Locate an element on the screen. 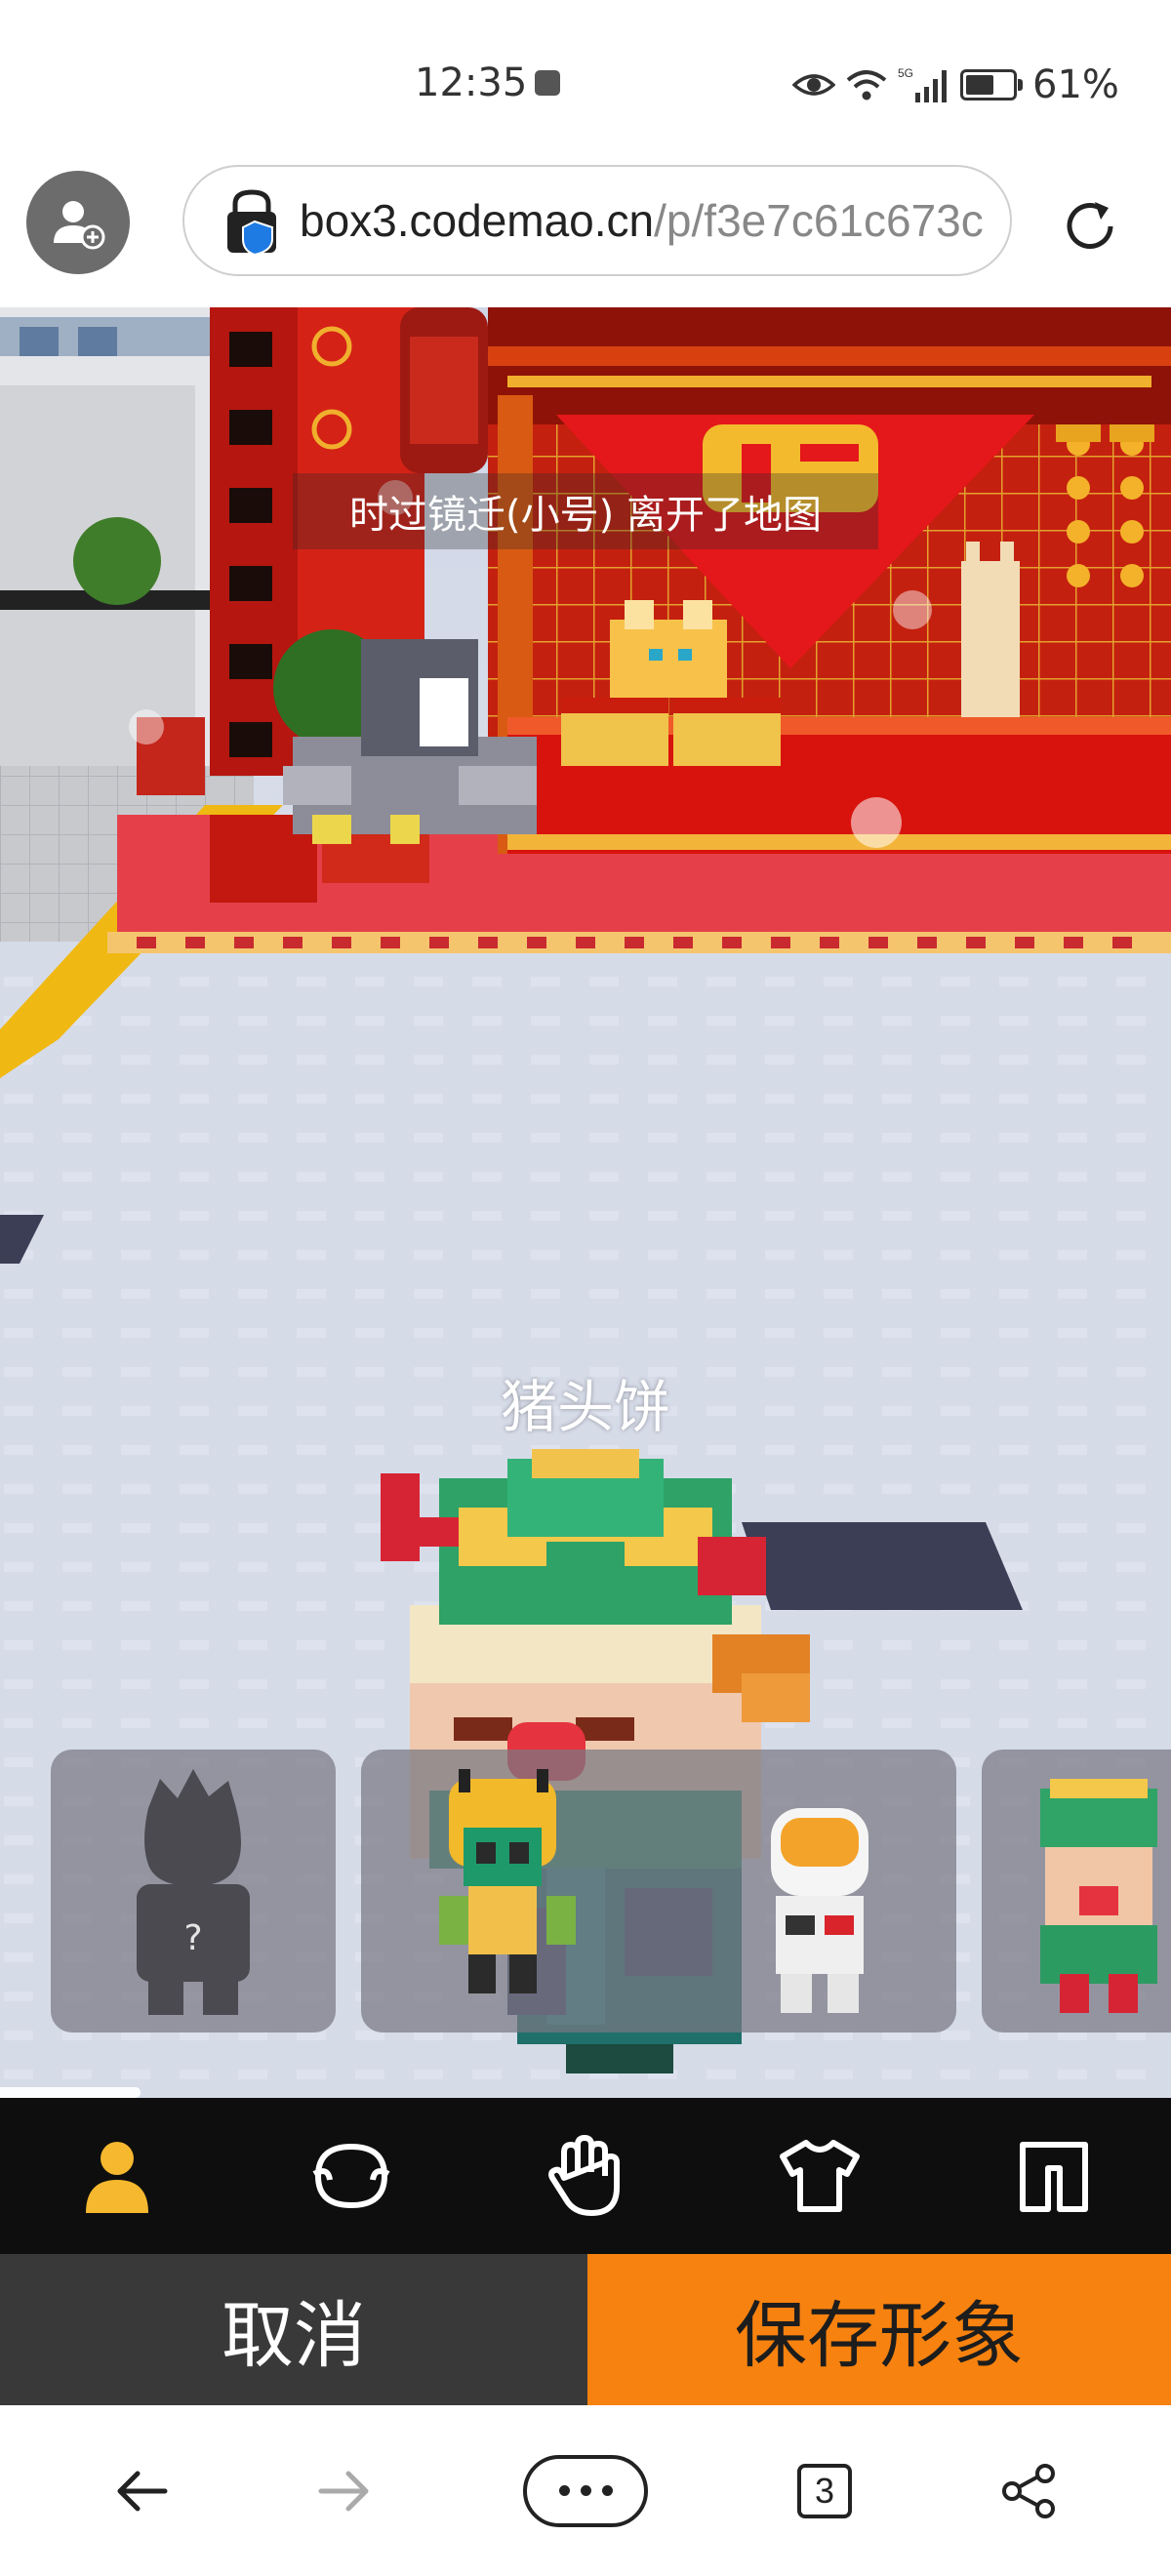 The image size is (1171, 2576). battery-icon is located at coordinates (991, 85).